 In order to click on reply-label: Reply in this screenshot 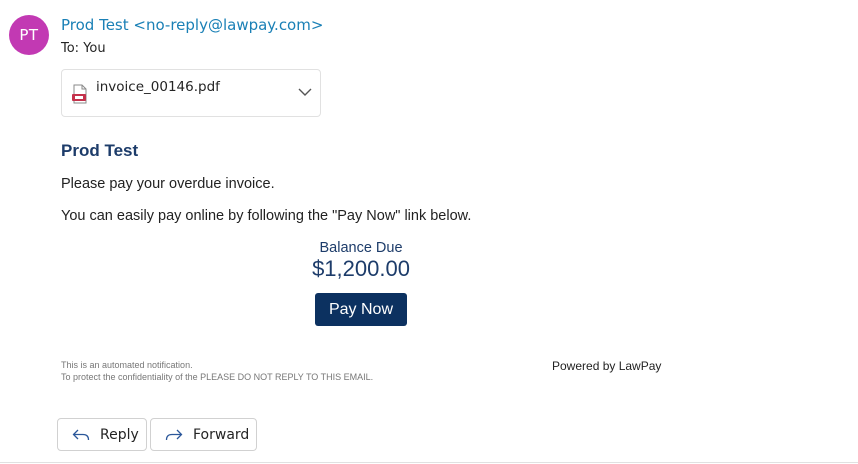, I will do `click(119, 434)`.